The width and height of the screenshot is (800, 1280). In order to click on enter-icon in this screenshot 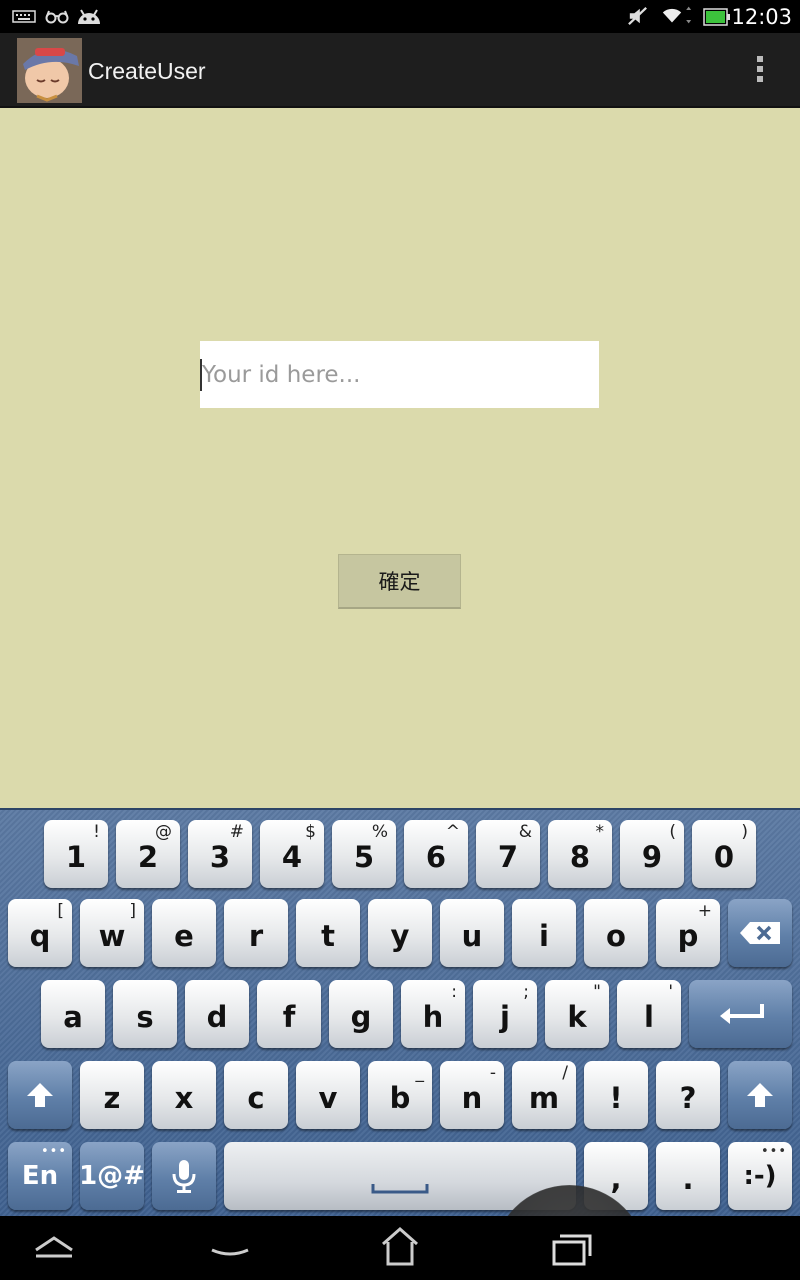, I will do `click(741, 1014)`.